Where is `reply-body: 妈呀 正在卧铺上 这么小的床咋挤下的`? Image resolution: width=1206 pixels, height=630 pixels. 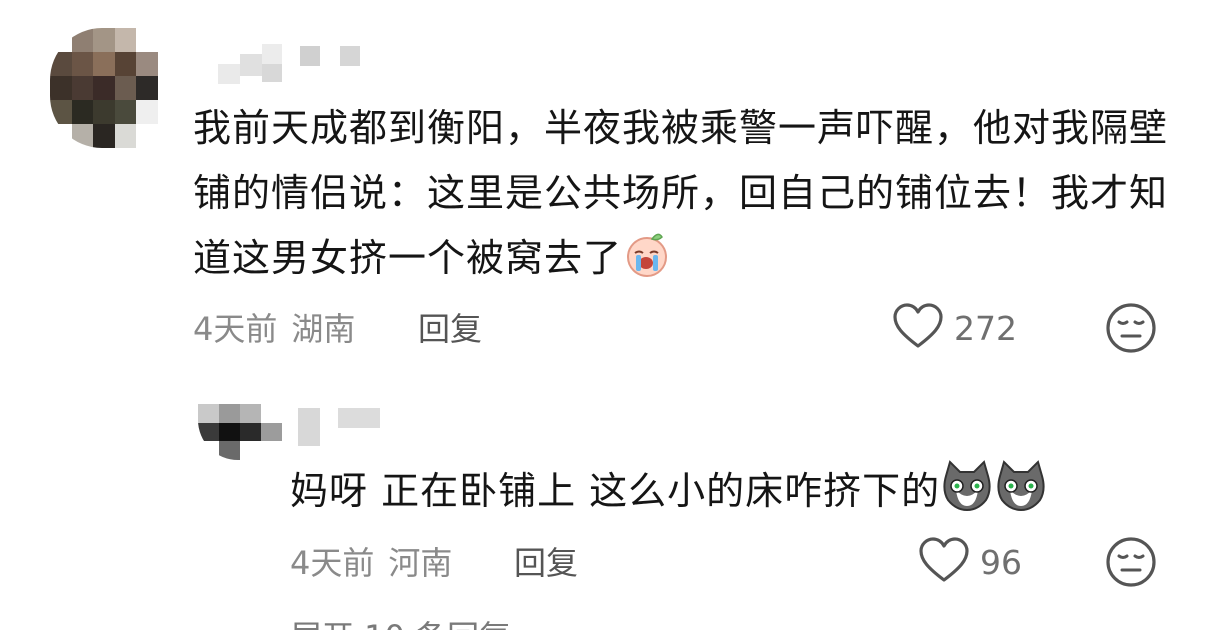
reply-body: 妈呀 正在卧铺上 这么小的床咋挤下的 is located at coordinates (615, 491).